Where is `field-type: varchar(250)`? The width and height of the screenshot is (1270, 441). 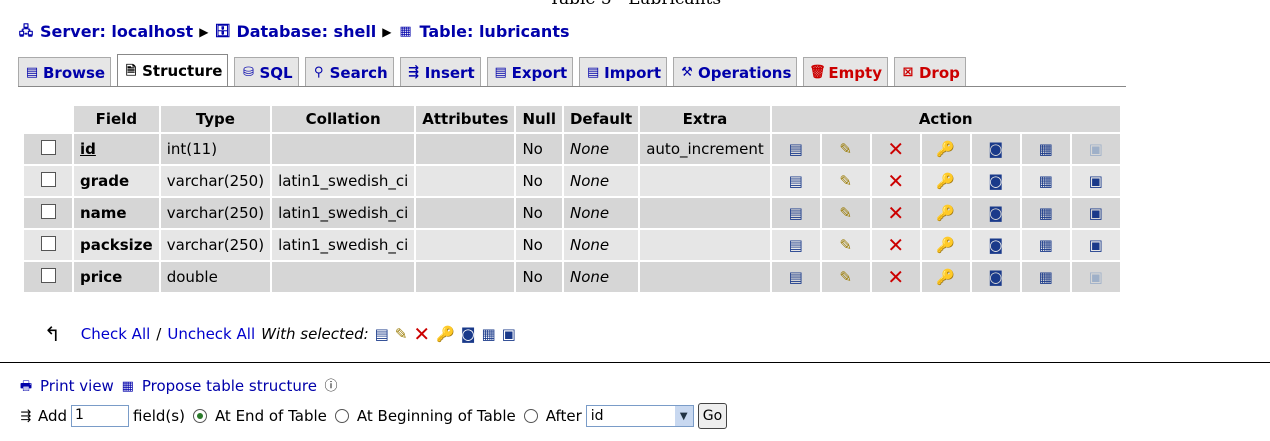
field-type: varchar(250) is located at coordinates (215, 245).